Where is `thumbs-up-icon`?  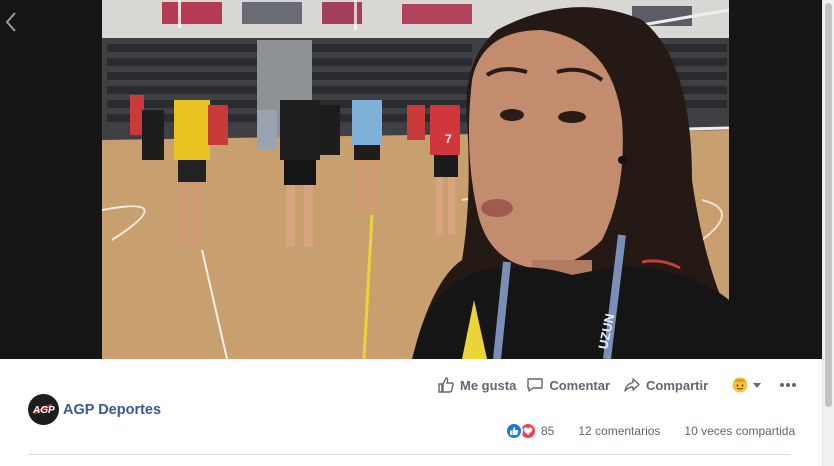
thumbs-up-icon is located at coordinates (446, 385).